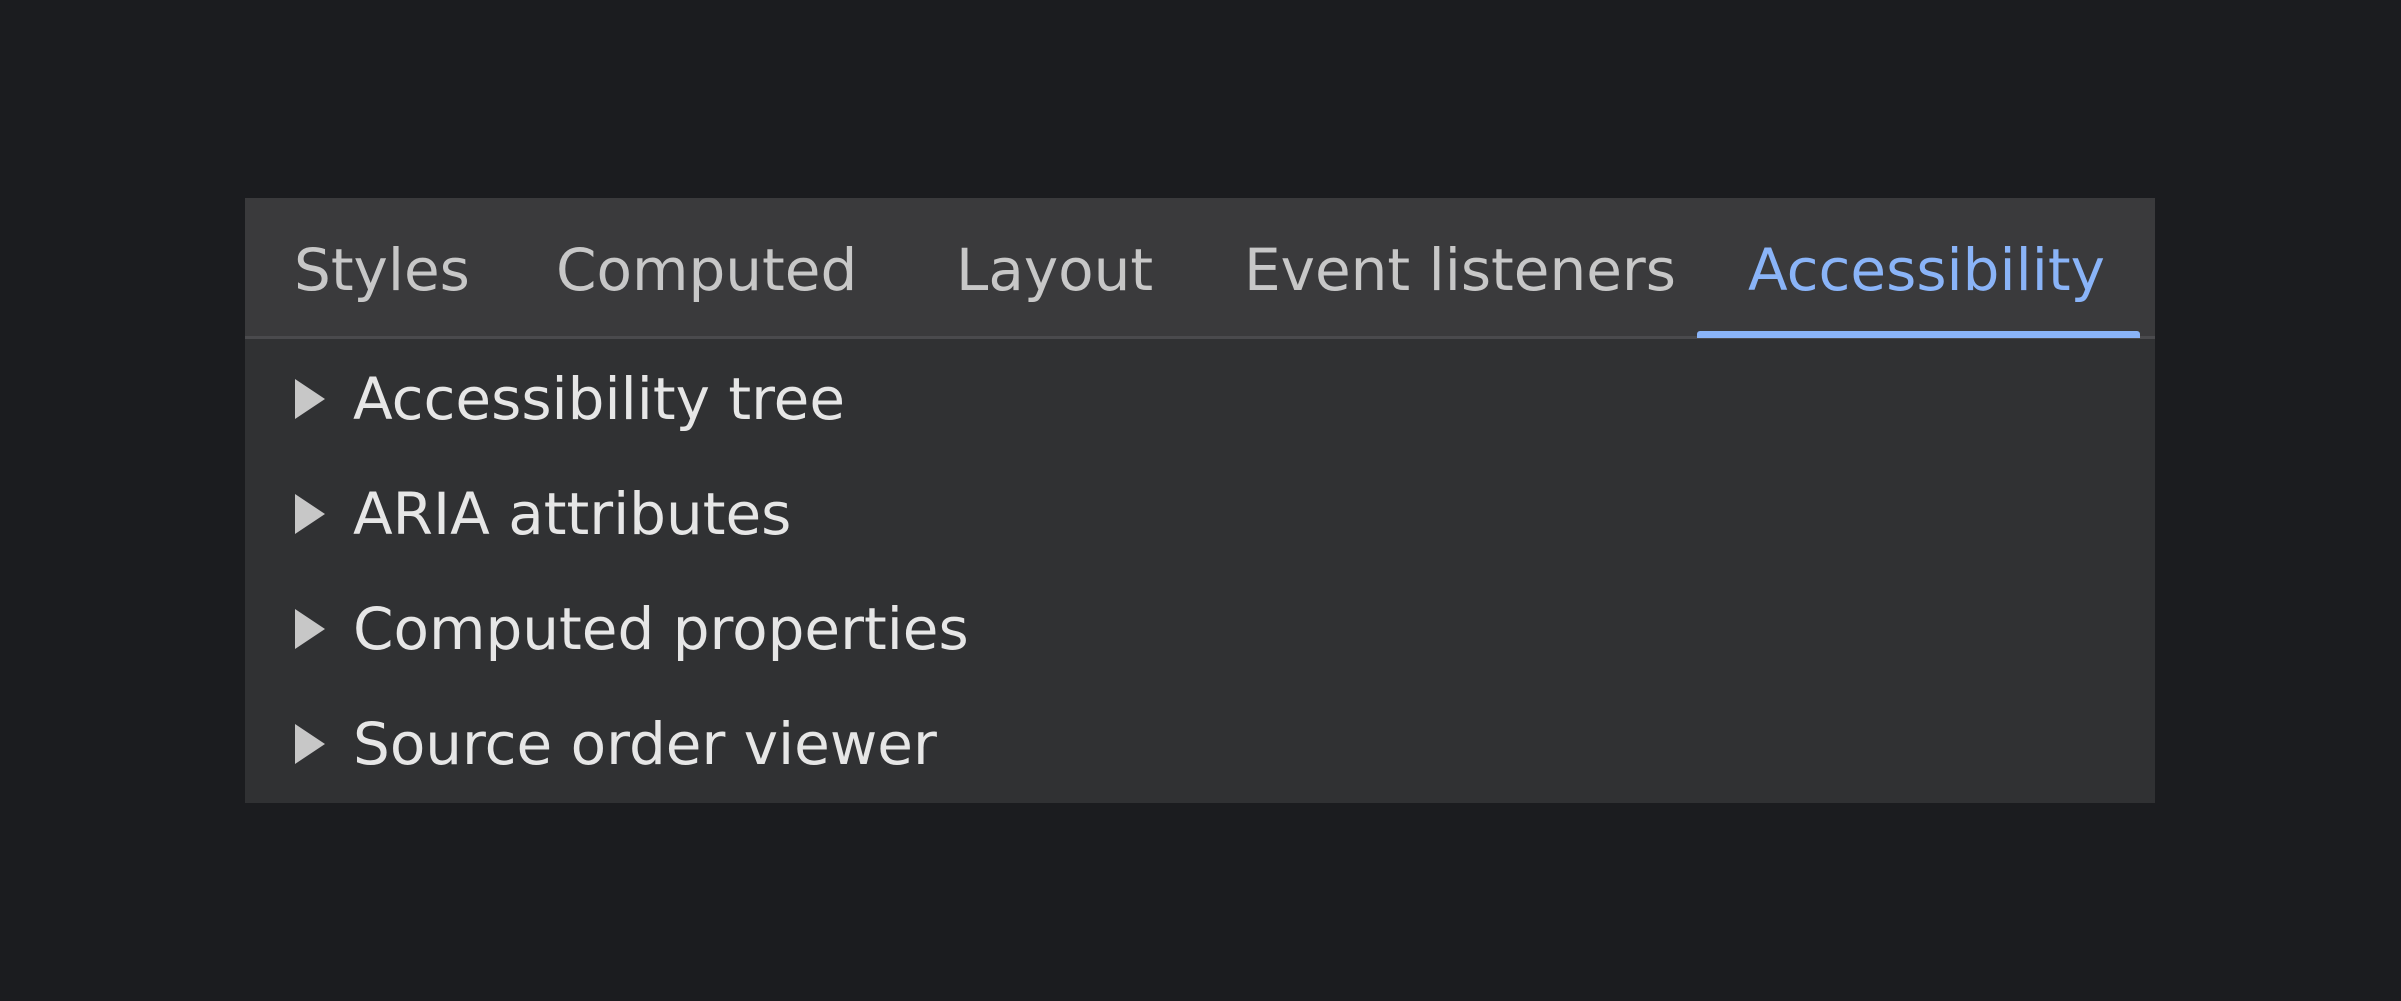 Image resolution: width=2401 pixels, height=1001 pixels. What do you see at coordinates (382, 268) in the screenshot?
I see `tab-styles: Styles` at bounding box center [382, 268].